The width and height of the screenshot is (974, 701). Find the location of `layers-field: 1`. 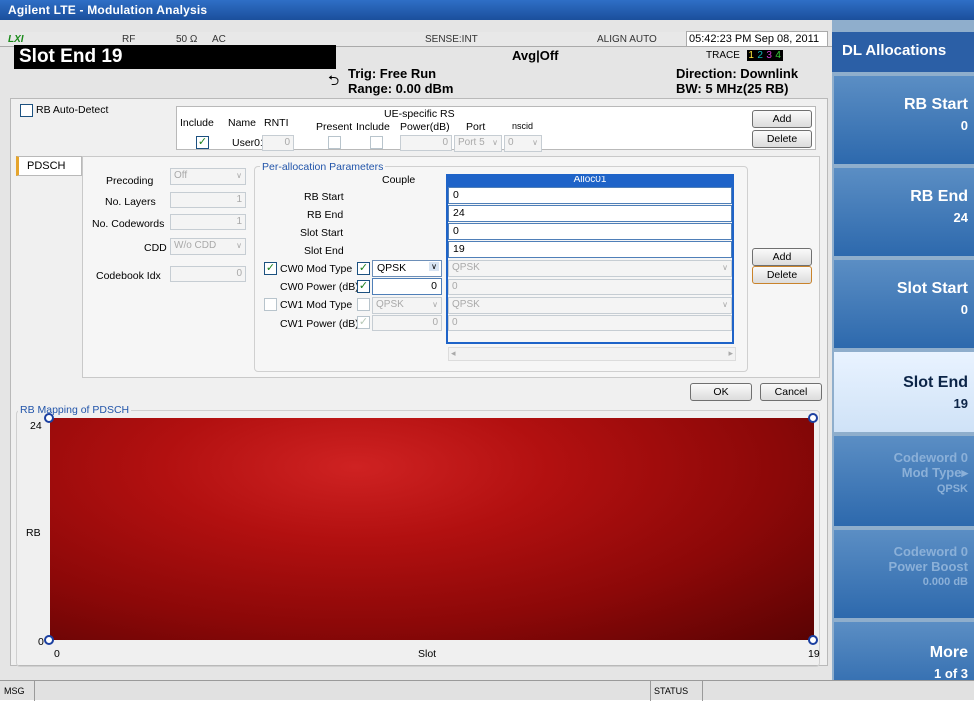

layers-field: 1 is located at coordinates (208, 200).